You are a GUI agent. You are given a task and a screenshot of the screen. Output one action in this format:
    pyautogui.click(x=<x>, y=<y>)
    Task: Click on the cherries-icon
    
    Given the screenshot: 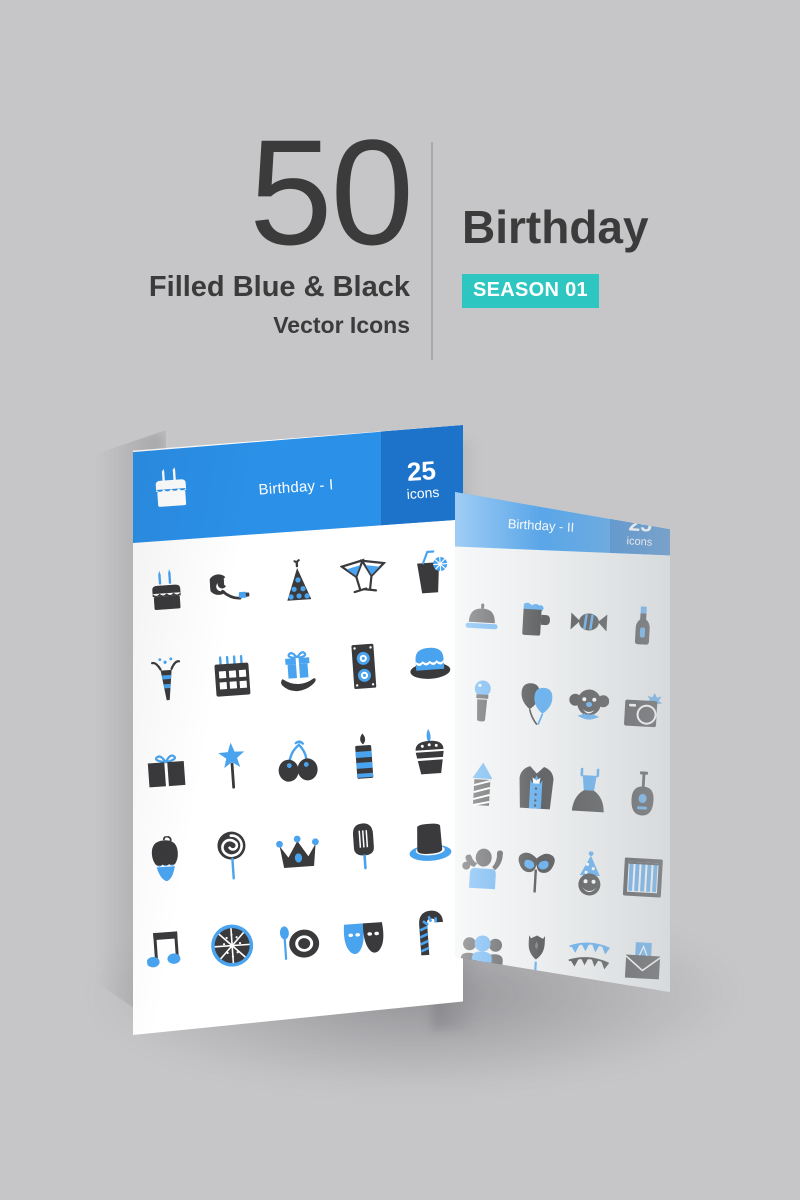 What is the action you would take?
    pyautogui.click(x=298, y=761)
    